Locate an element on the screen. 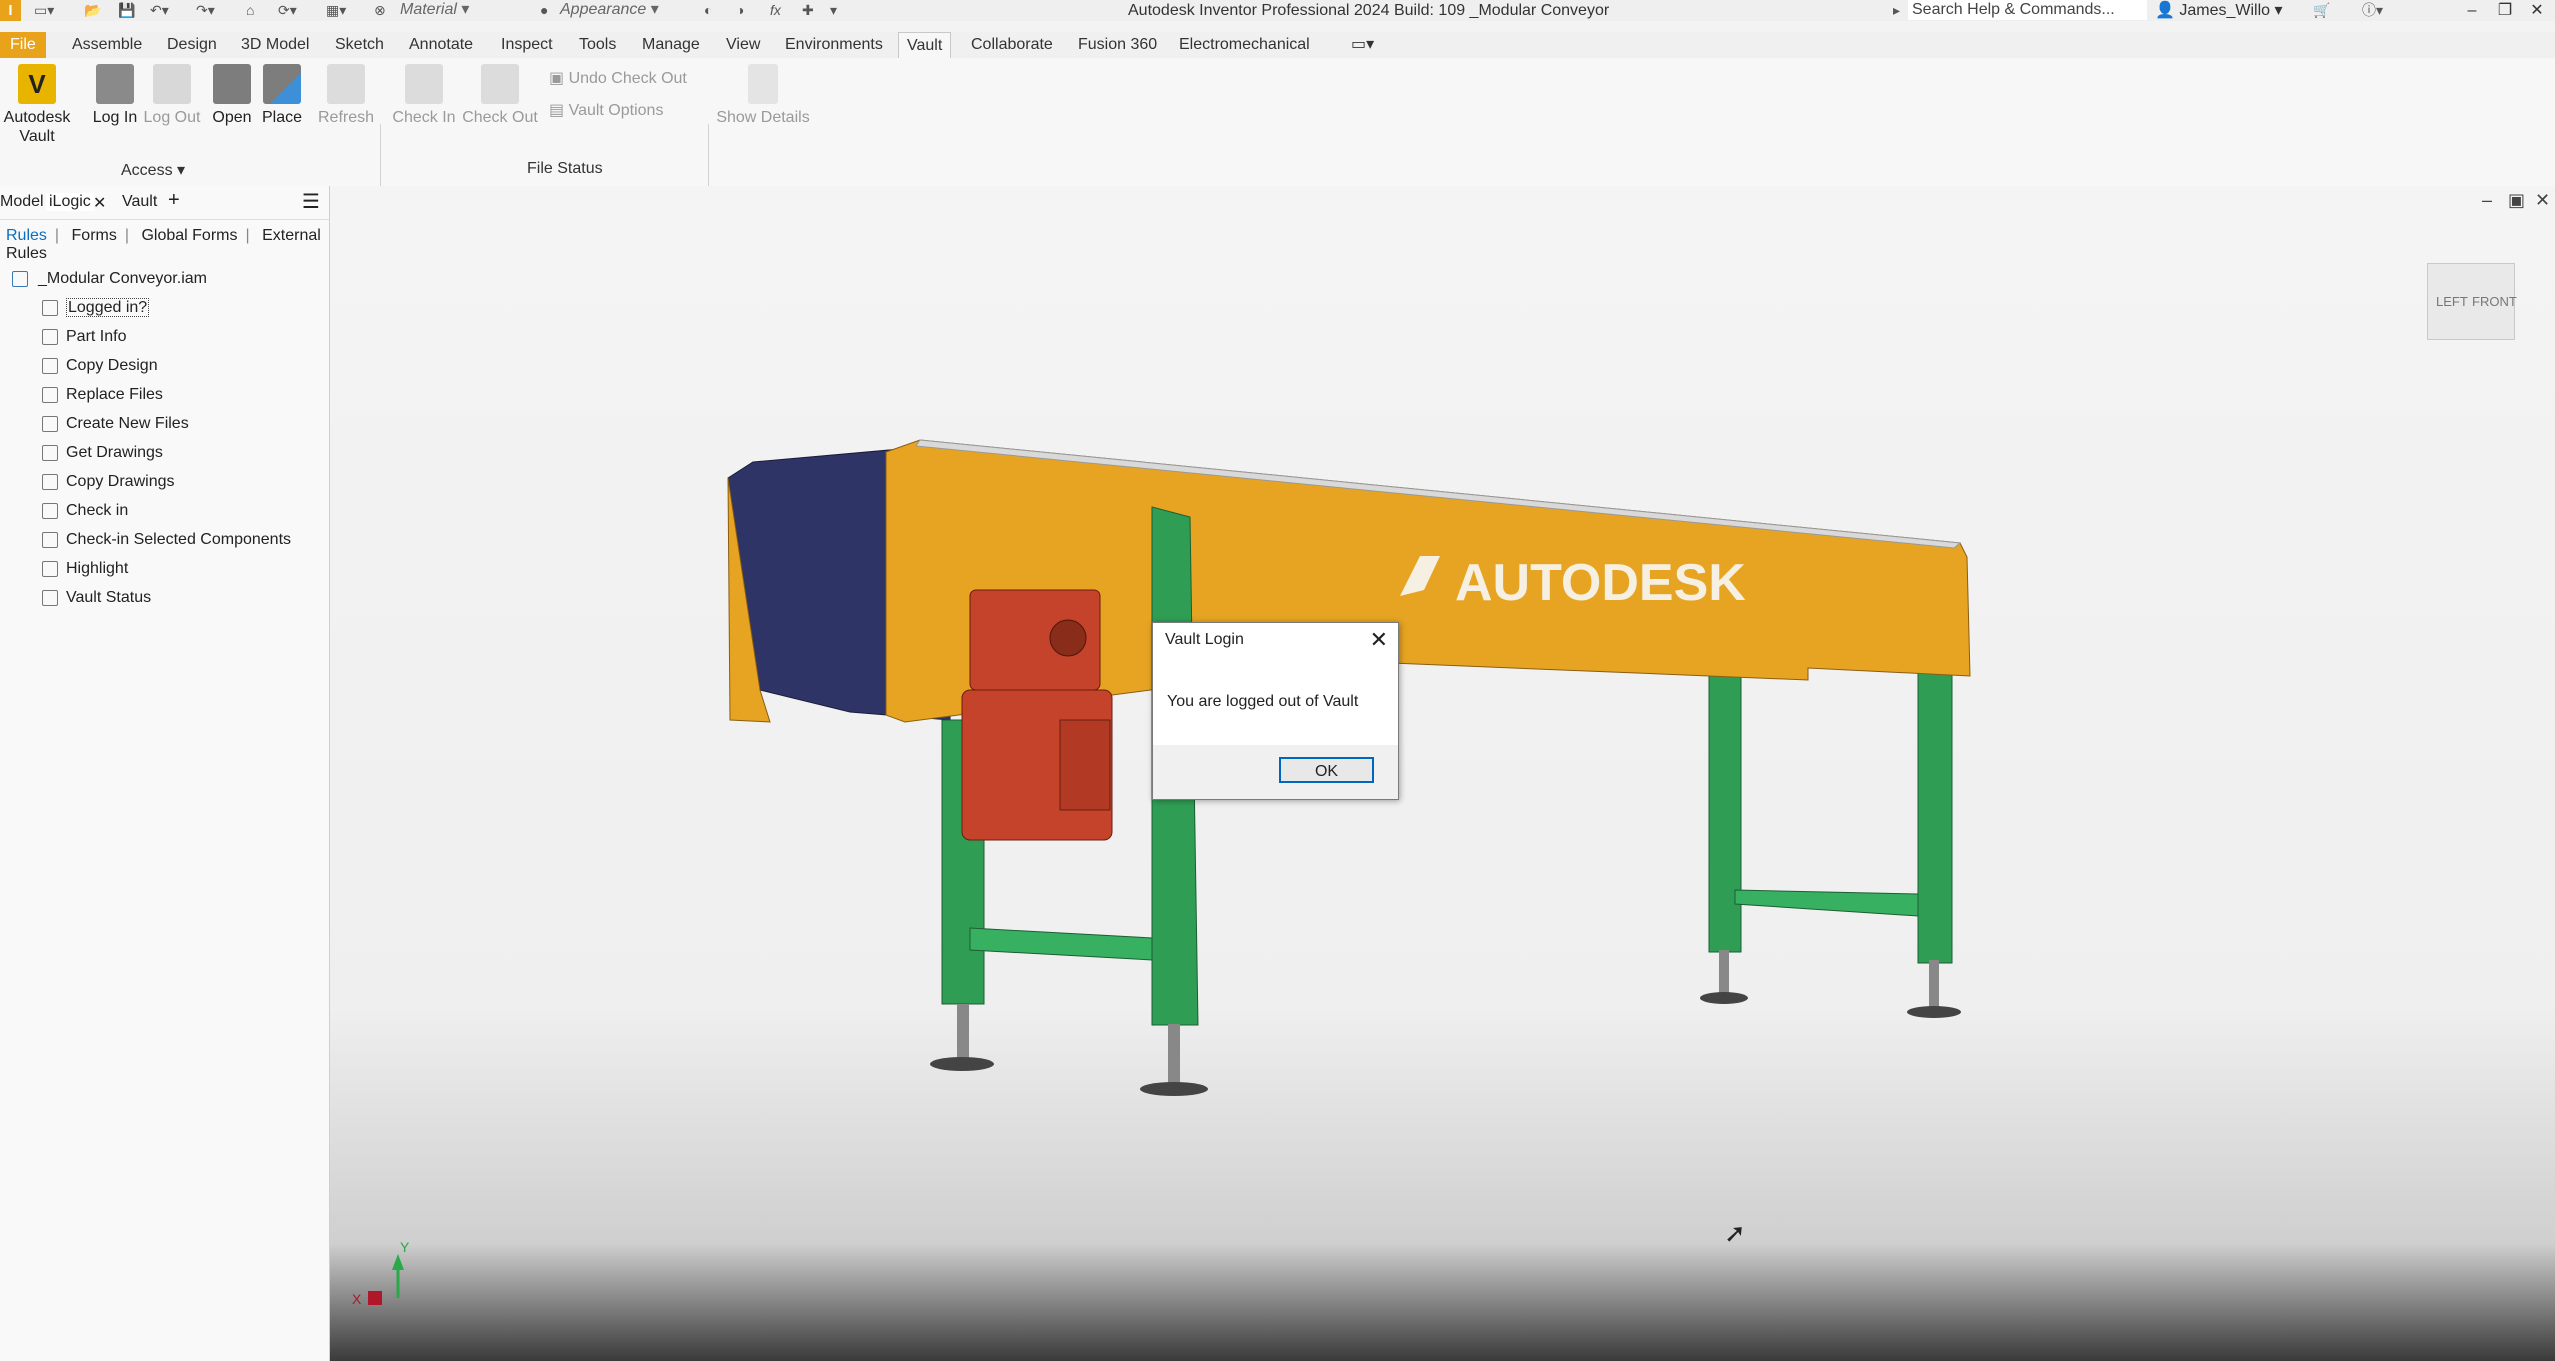 This screenshot has height=1361, width=2555. ok-button: OK is located at coordinates (1326, 770).